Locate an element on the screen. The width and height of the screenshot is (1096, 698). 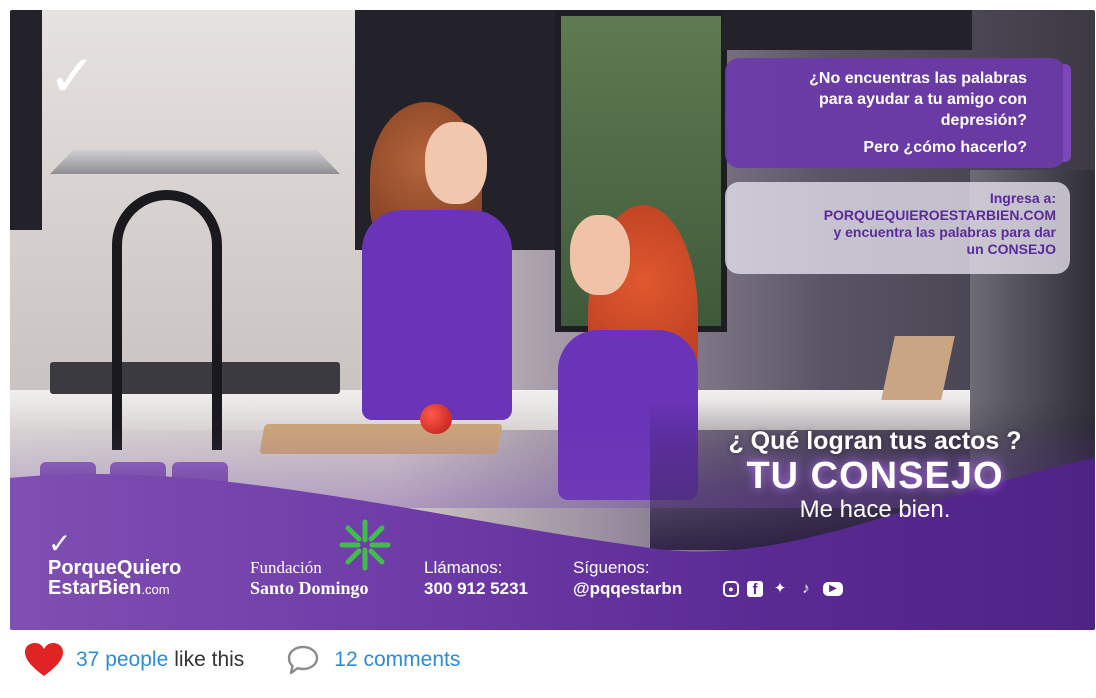
tiktok-icon: ♪ is located at coordinates (806, 589).